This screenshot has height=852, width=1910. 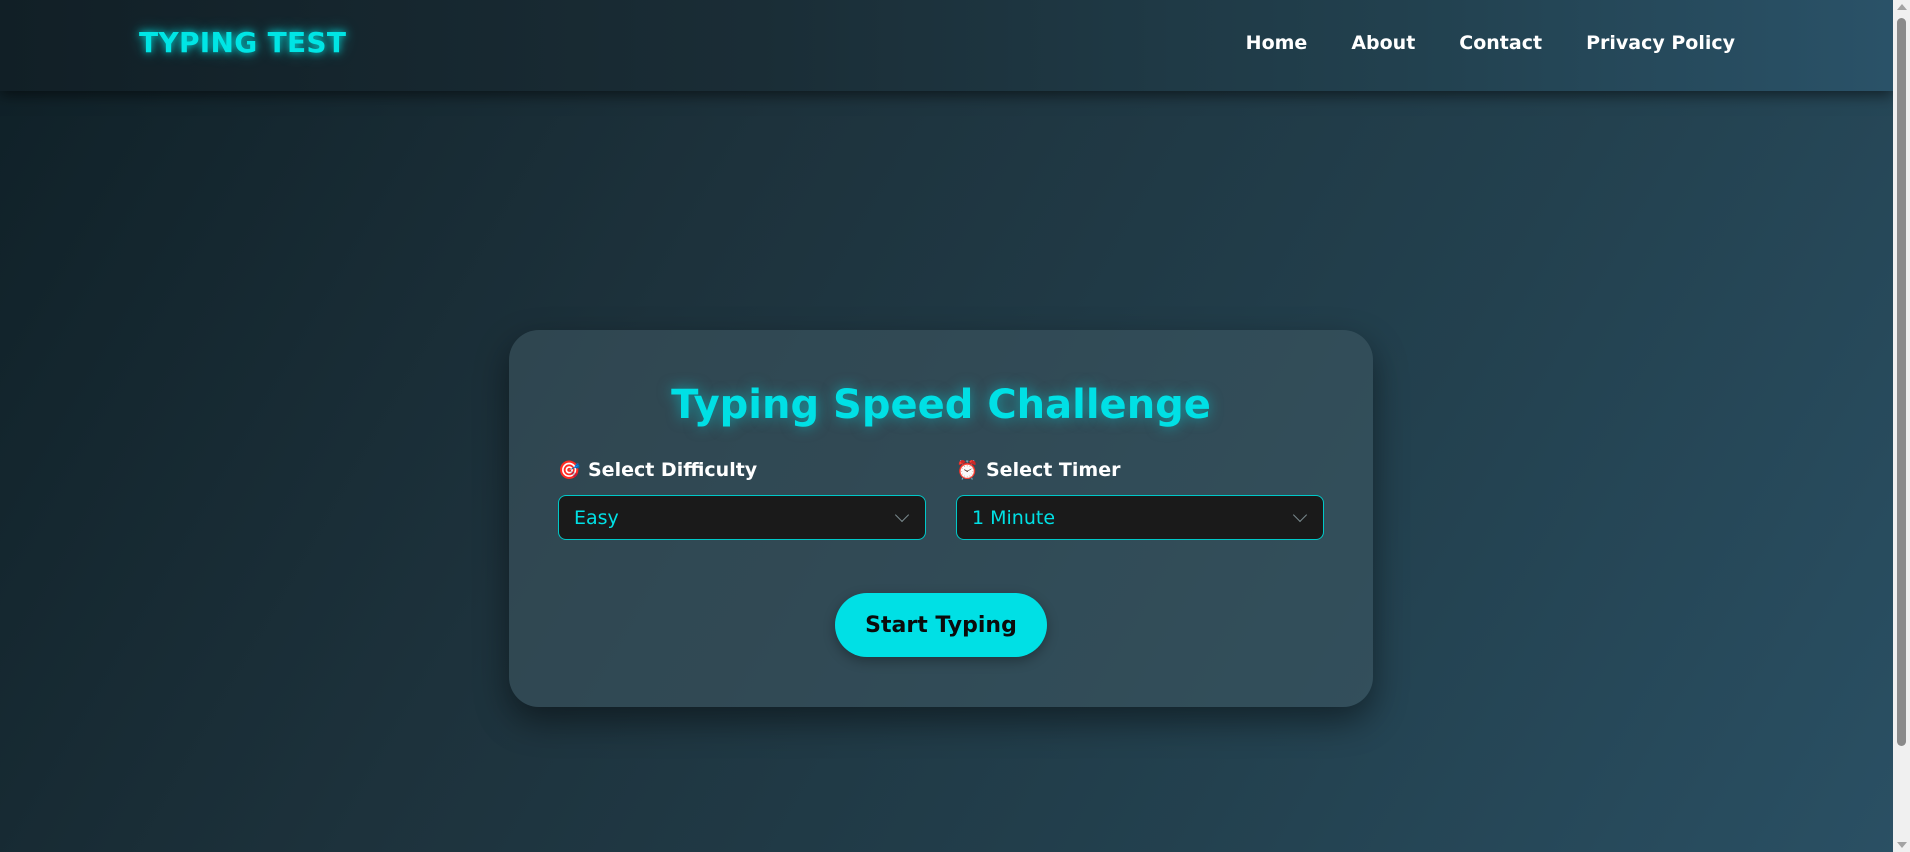 I want to click on difficulty-select: Easy, so click(x=742, y=517).